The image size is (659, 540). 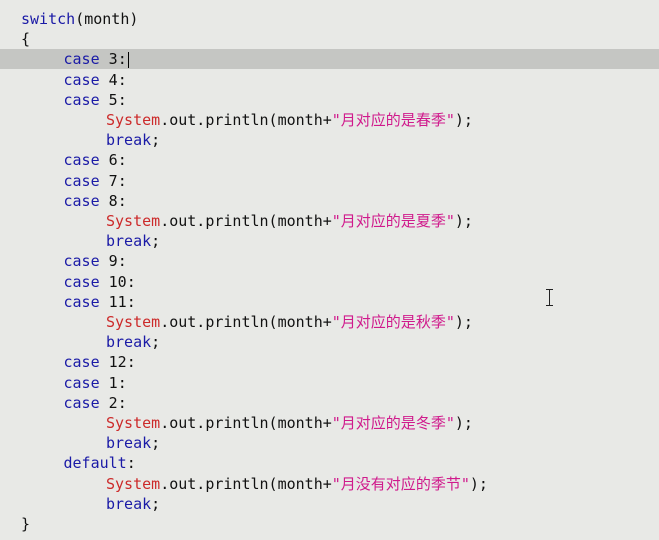 What do you see at coordinates (393, 423) in the screenshot?
I see `code-token-str: "月对应的是冬季"` at bounding box center [393, 423].